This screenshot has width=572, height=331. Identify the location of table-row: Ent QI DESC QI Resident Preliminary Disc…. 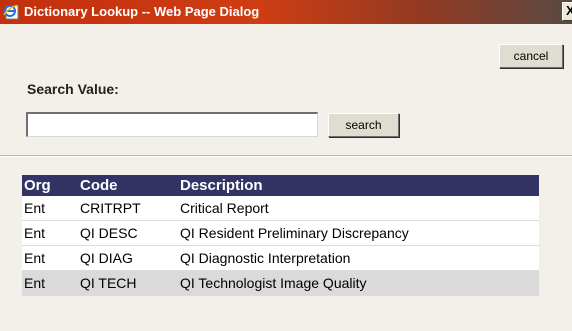
(280, 233).